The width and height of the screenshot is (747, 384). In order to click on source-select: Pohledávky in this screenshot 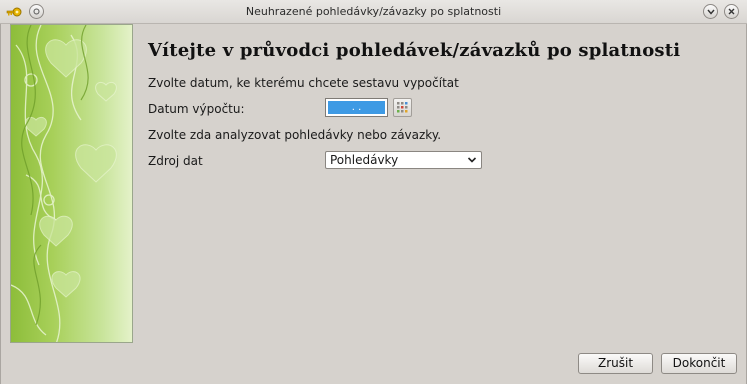, I will do `click(403, 160)`.